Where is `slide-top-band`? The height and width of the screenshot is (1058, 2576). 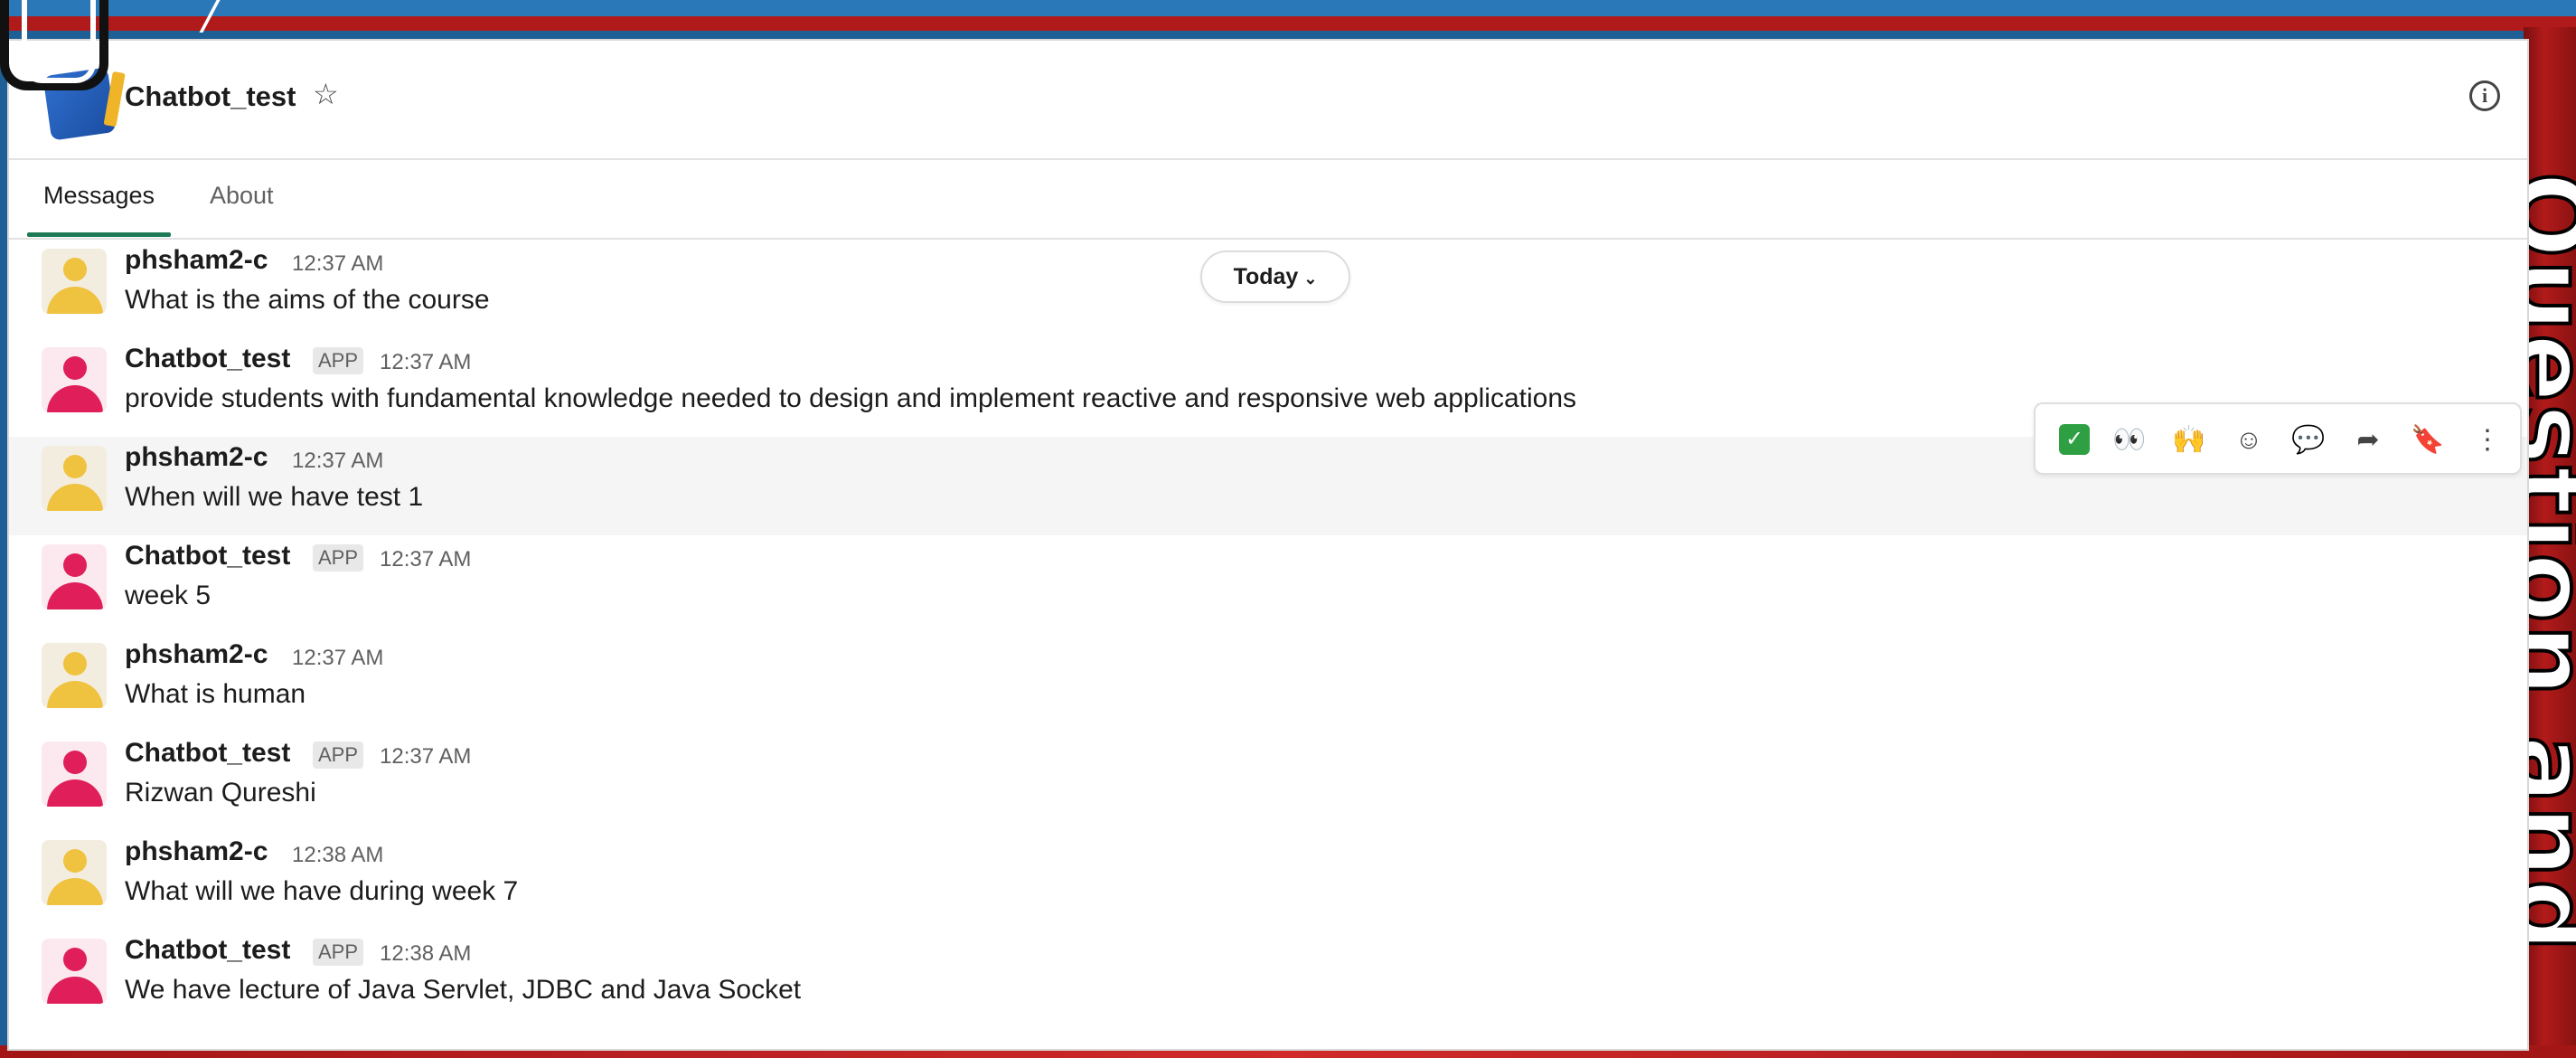 slide-top-band is located at coordinates (1288, 23).